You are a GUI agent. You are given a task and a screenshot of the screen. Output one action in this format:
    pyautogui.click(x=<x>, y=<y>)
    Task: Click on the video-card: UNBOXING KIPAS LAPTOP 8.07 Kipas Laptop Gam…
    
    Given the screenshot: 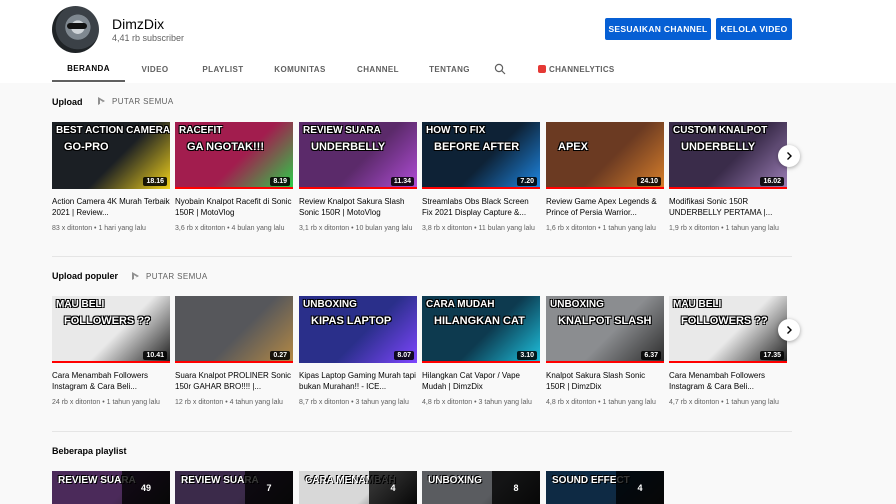 What is the action you would take?
    pyautogui.click(x=358, y=352)
    